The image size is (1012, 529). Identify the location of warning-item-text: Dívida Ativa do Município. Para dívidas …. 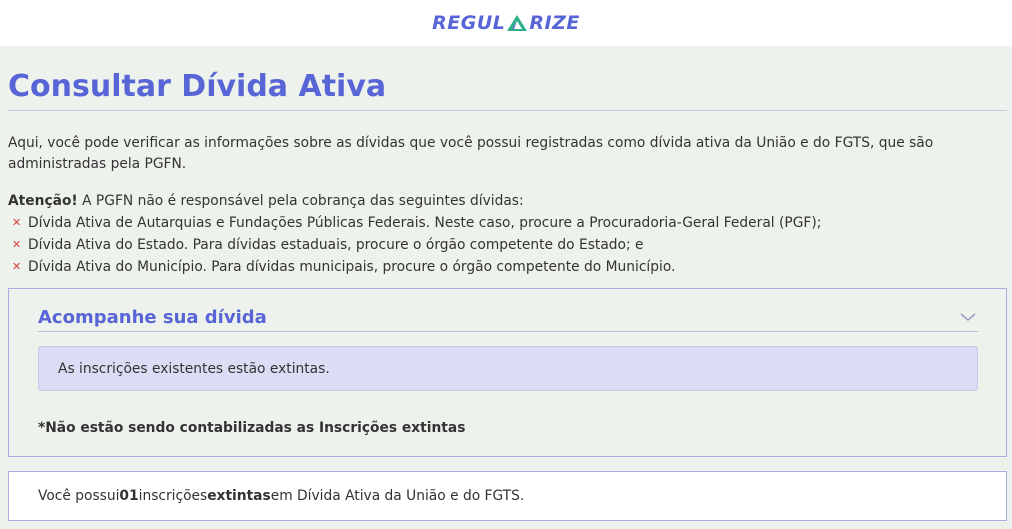
(352, 267).